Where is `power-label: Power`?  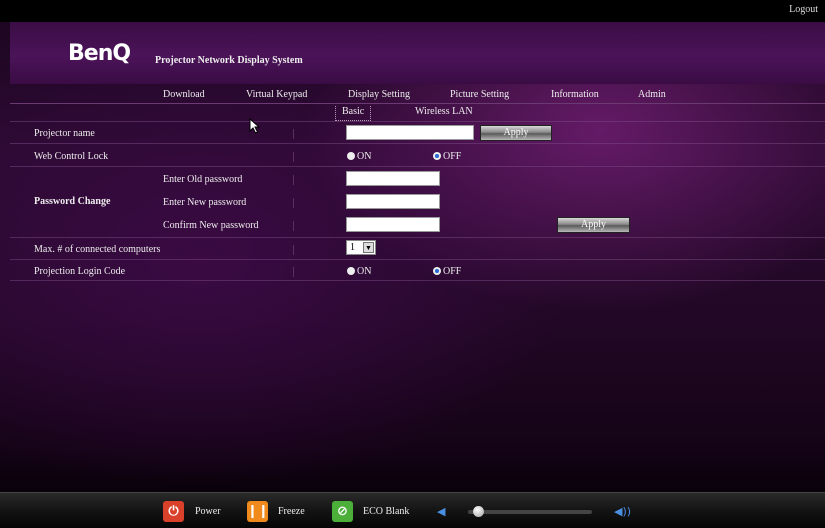
power-label: Power is located at coordinates (208, 511).